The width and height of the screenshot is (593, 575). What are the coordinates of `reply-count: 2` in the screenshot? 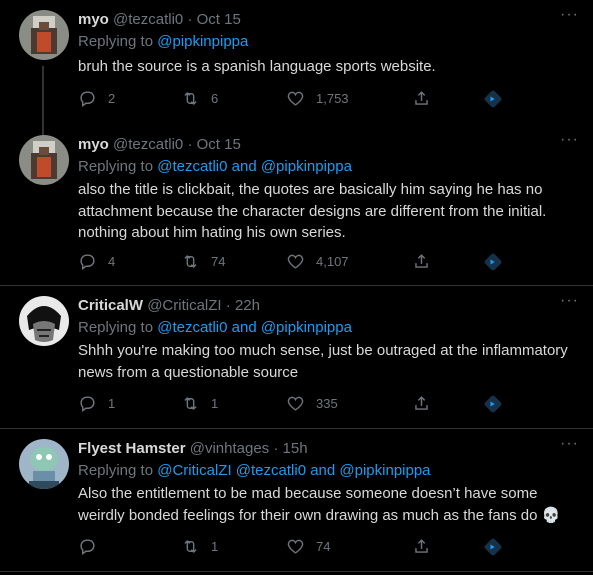 It's located at (112, 98).